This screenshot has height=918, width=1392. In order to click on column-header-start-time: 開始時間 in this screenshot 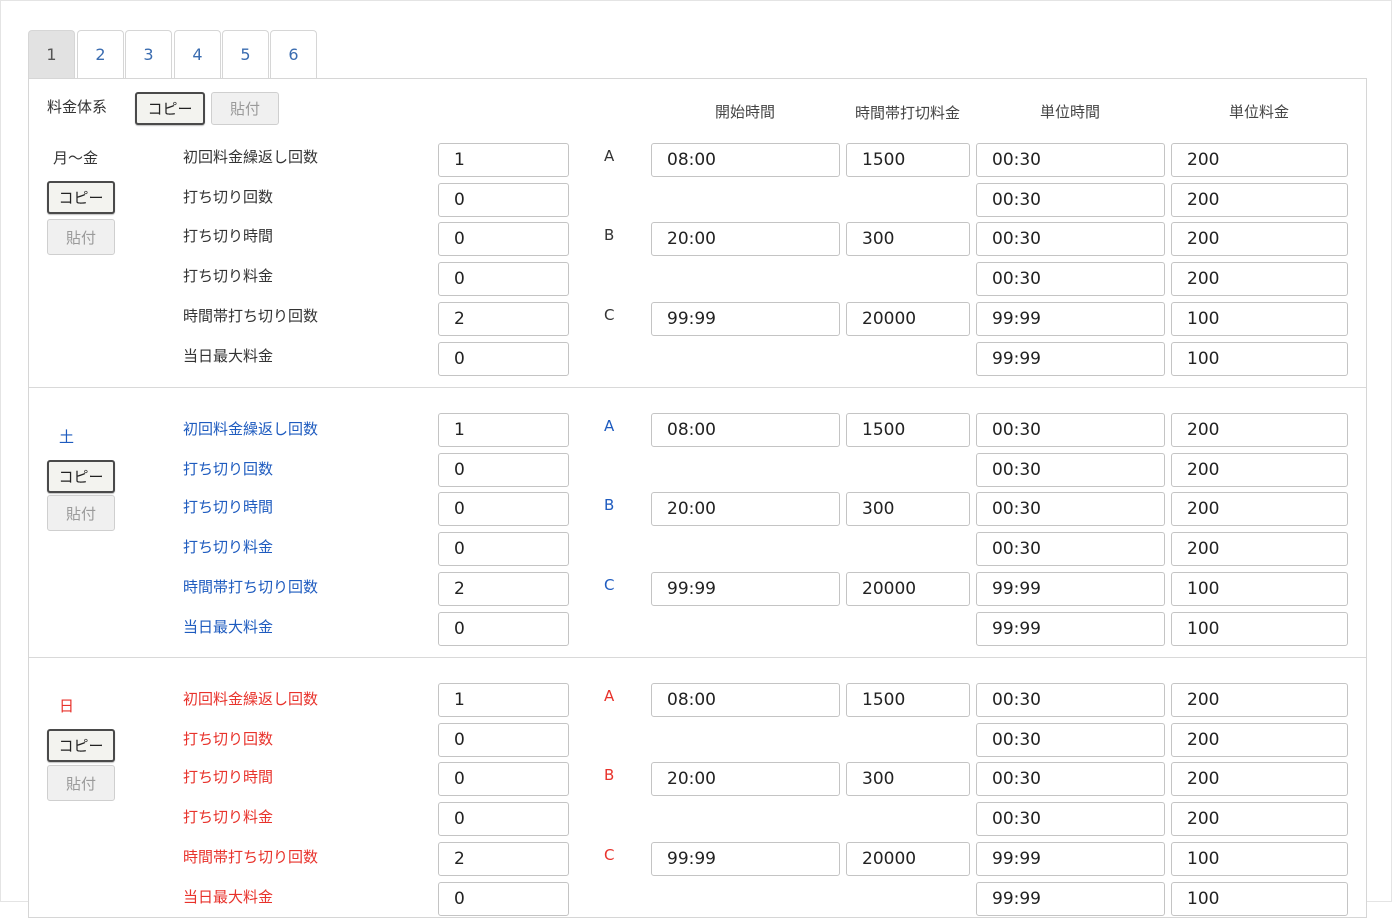, I will do `click(744, 112)`.